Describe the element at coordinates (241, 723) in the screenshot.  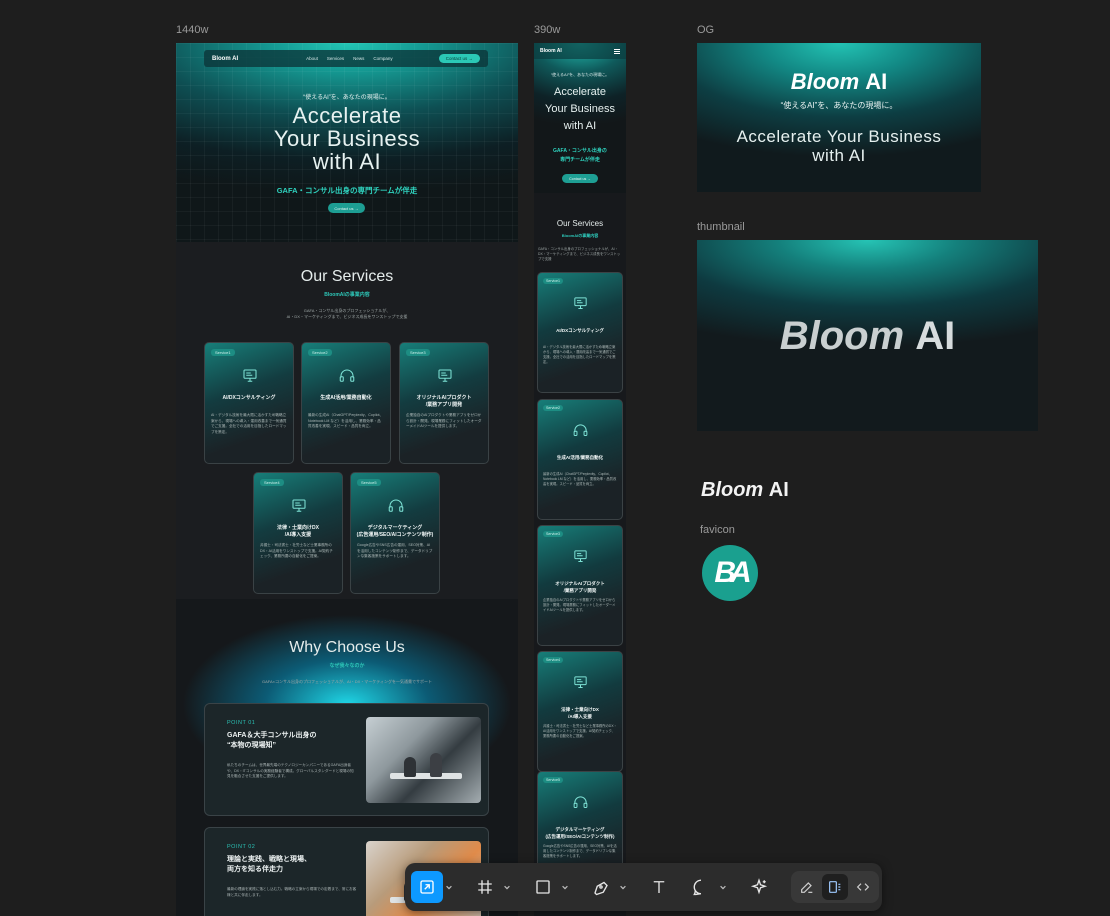
I see `point-label: POINT 01` at that location.